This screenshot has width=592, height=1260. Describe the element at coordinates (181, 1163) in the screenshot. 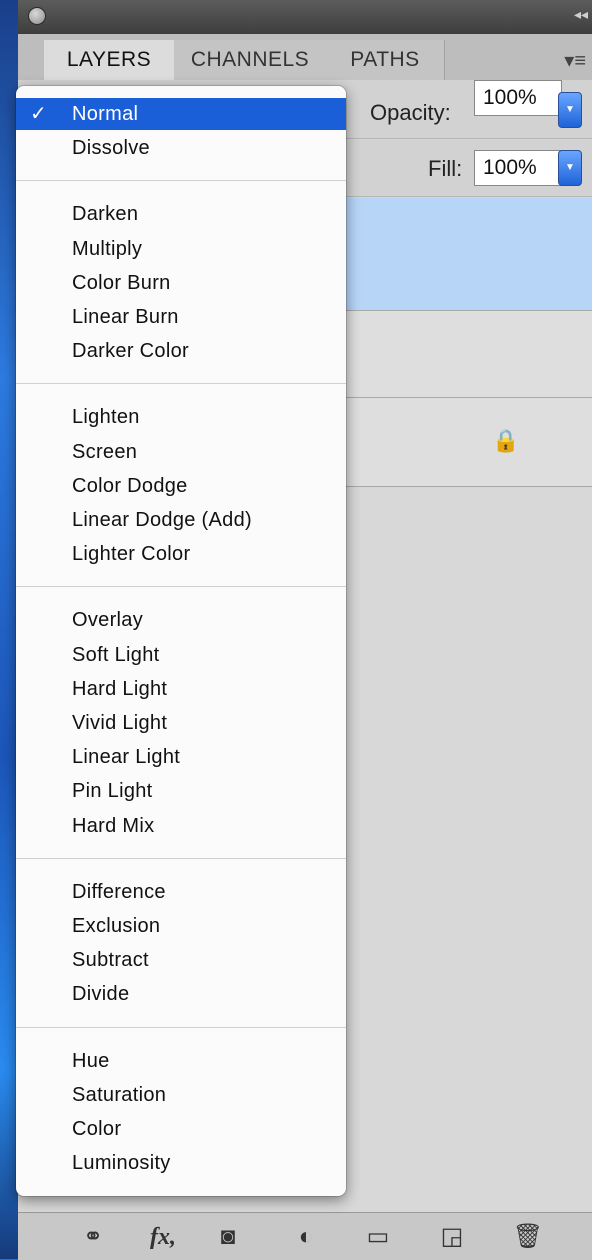

I see `blend-mode-option: Luminosity` at that location.